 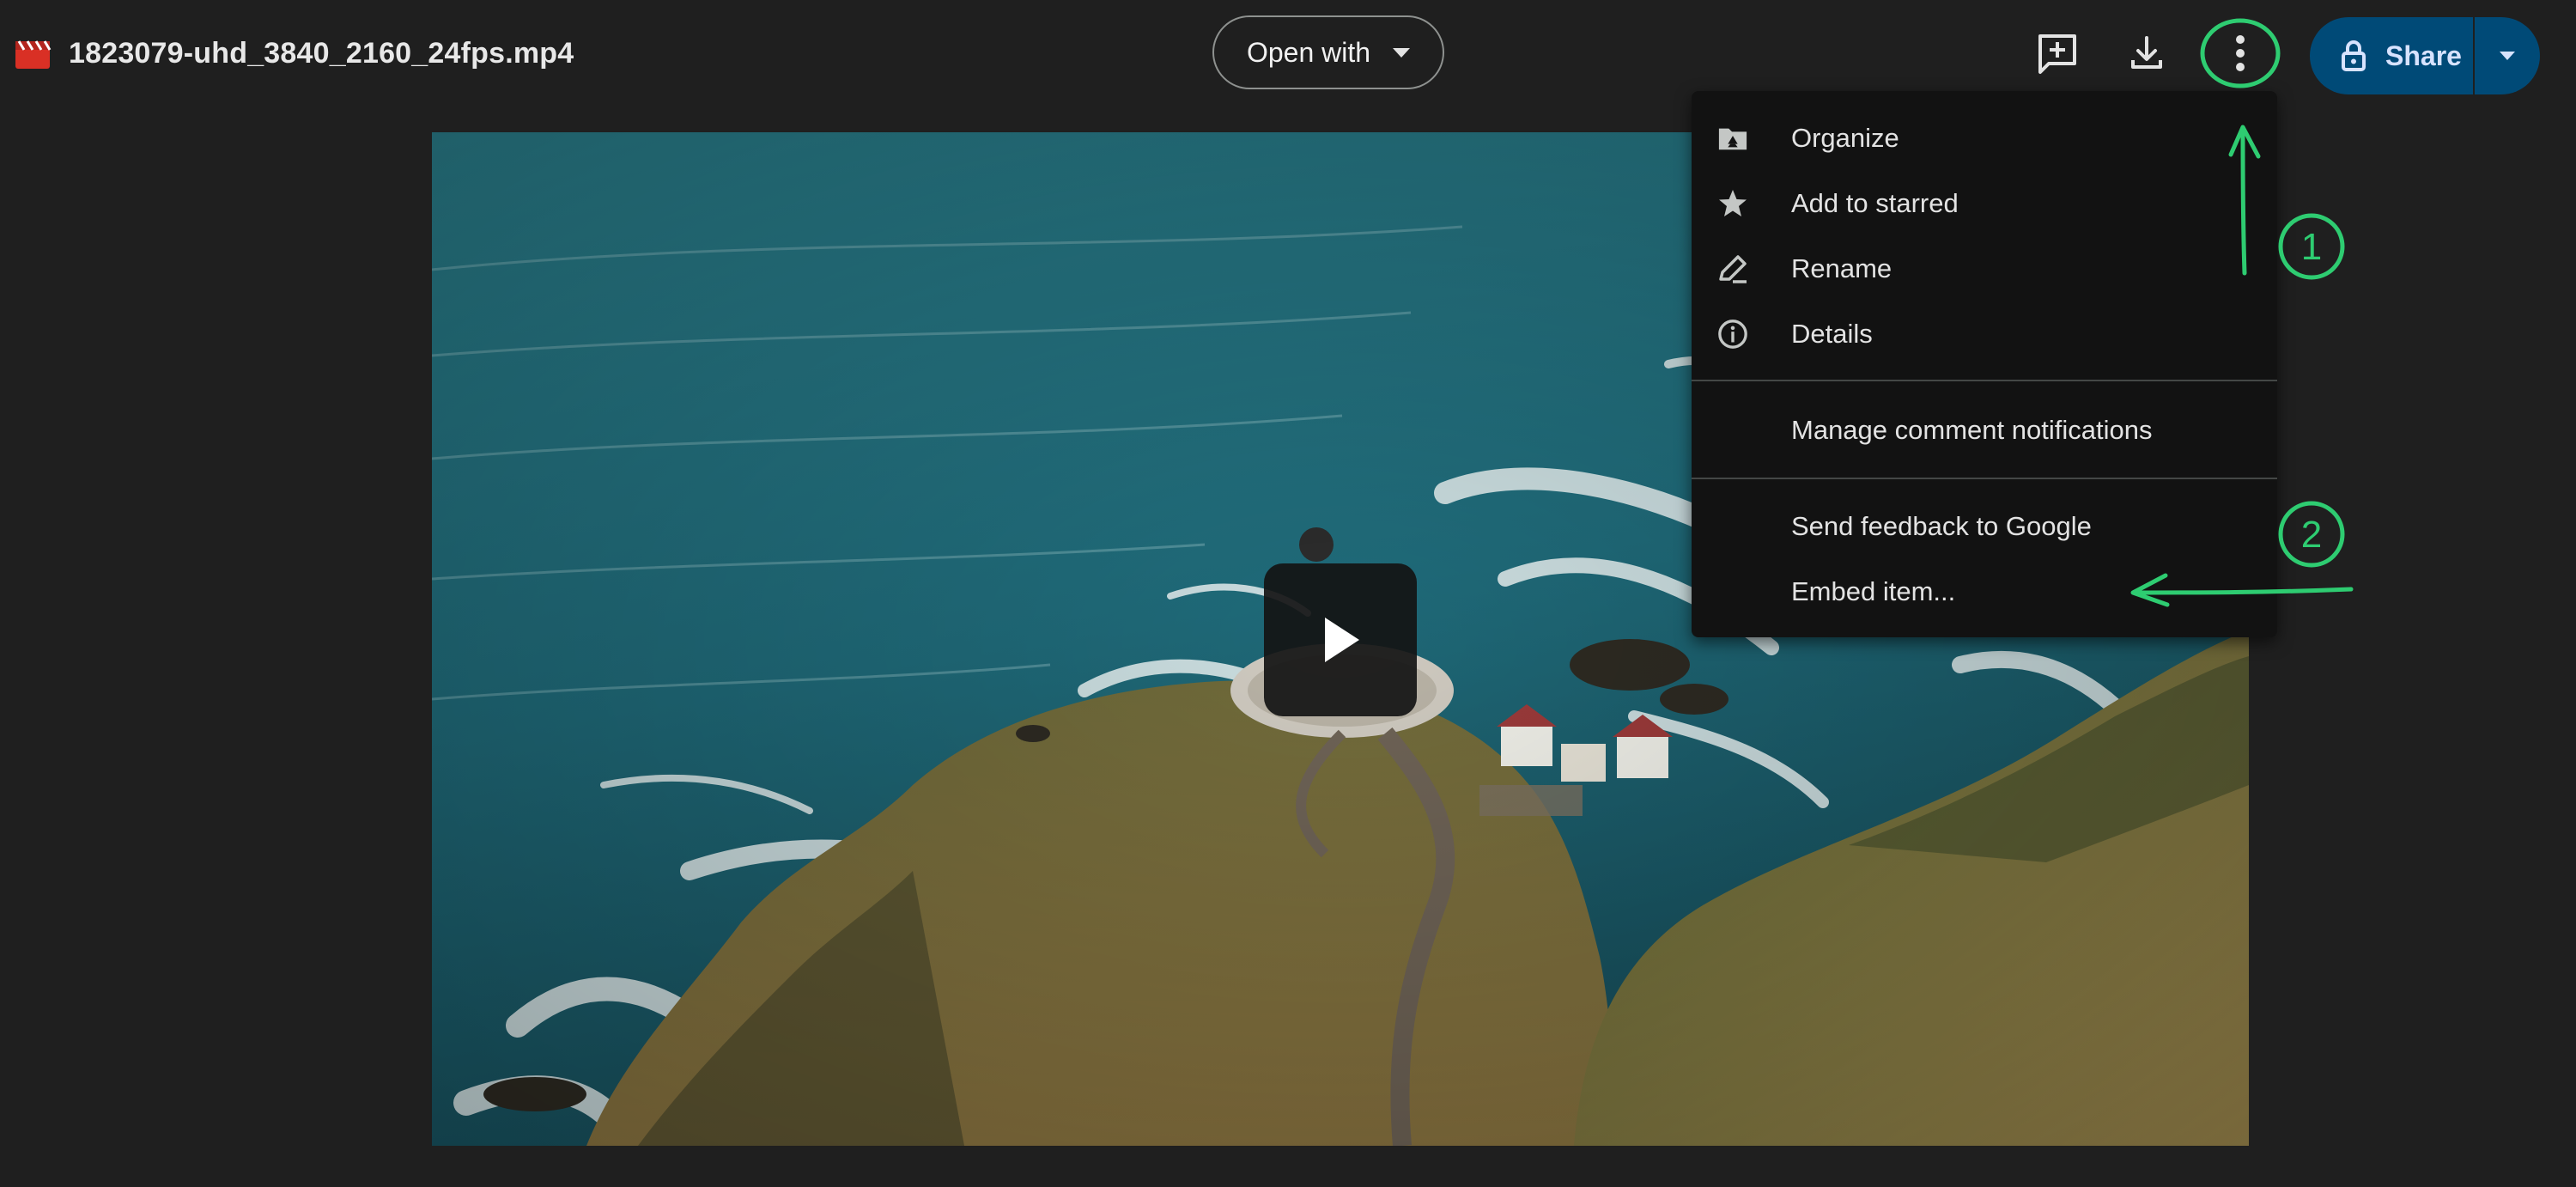 I want to click on more-vert-icon, so click(x=2240, y=53).